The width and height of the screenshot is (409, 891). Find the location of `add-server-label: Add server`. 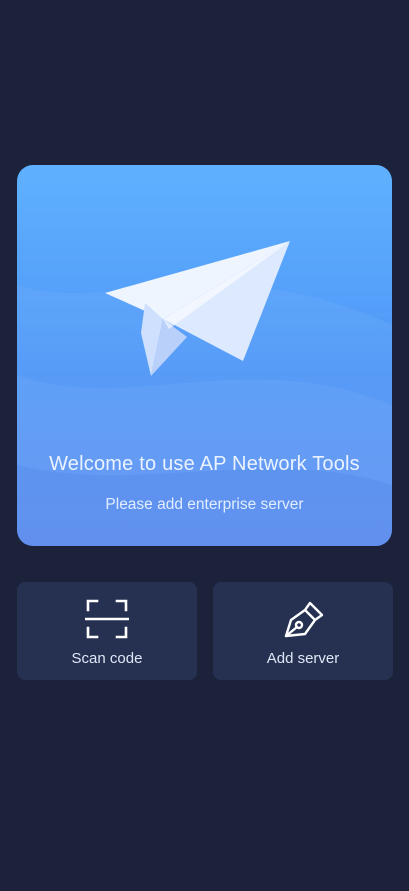

add-server-label: Add server is located at coordinates (303, 658).